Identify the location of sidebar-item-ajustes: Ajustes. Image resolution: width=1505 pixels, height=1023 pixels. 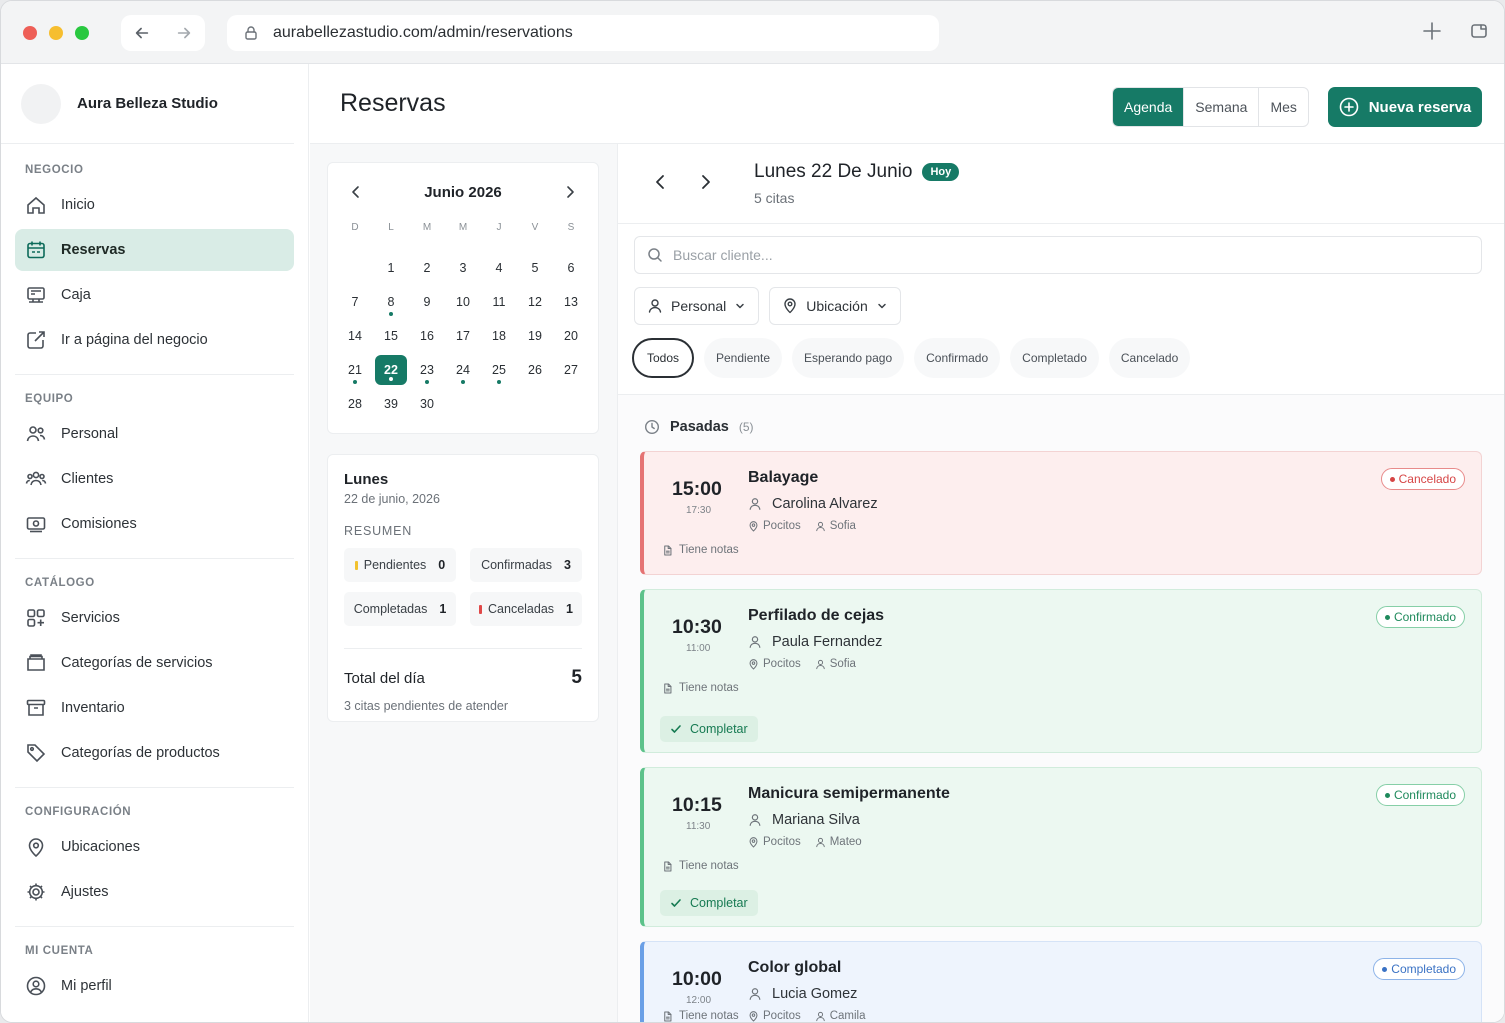
(154, 892).